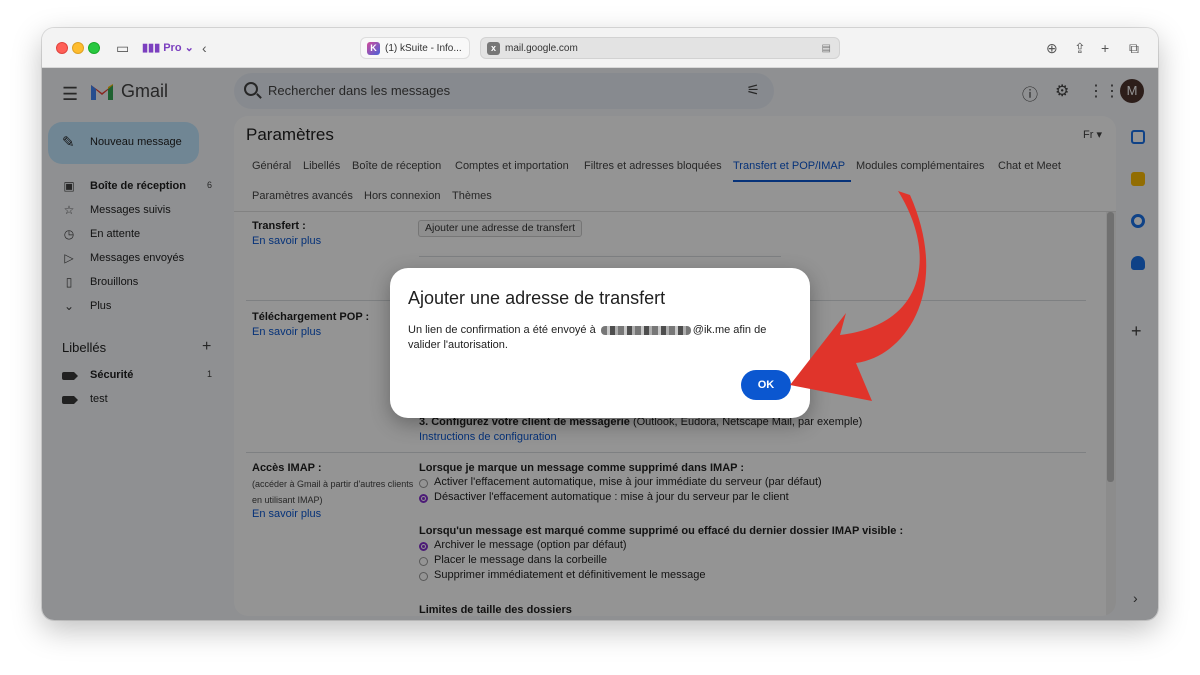  Describe the element at coordinates (62, 48) in the screenshot. I see `close-window-button` at that location.